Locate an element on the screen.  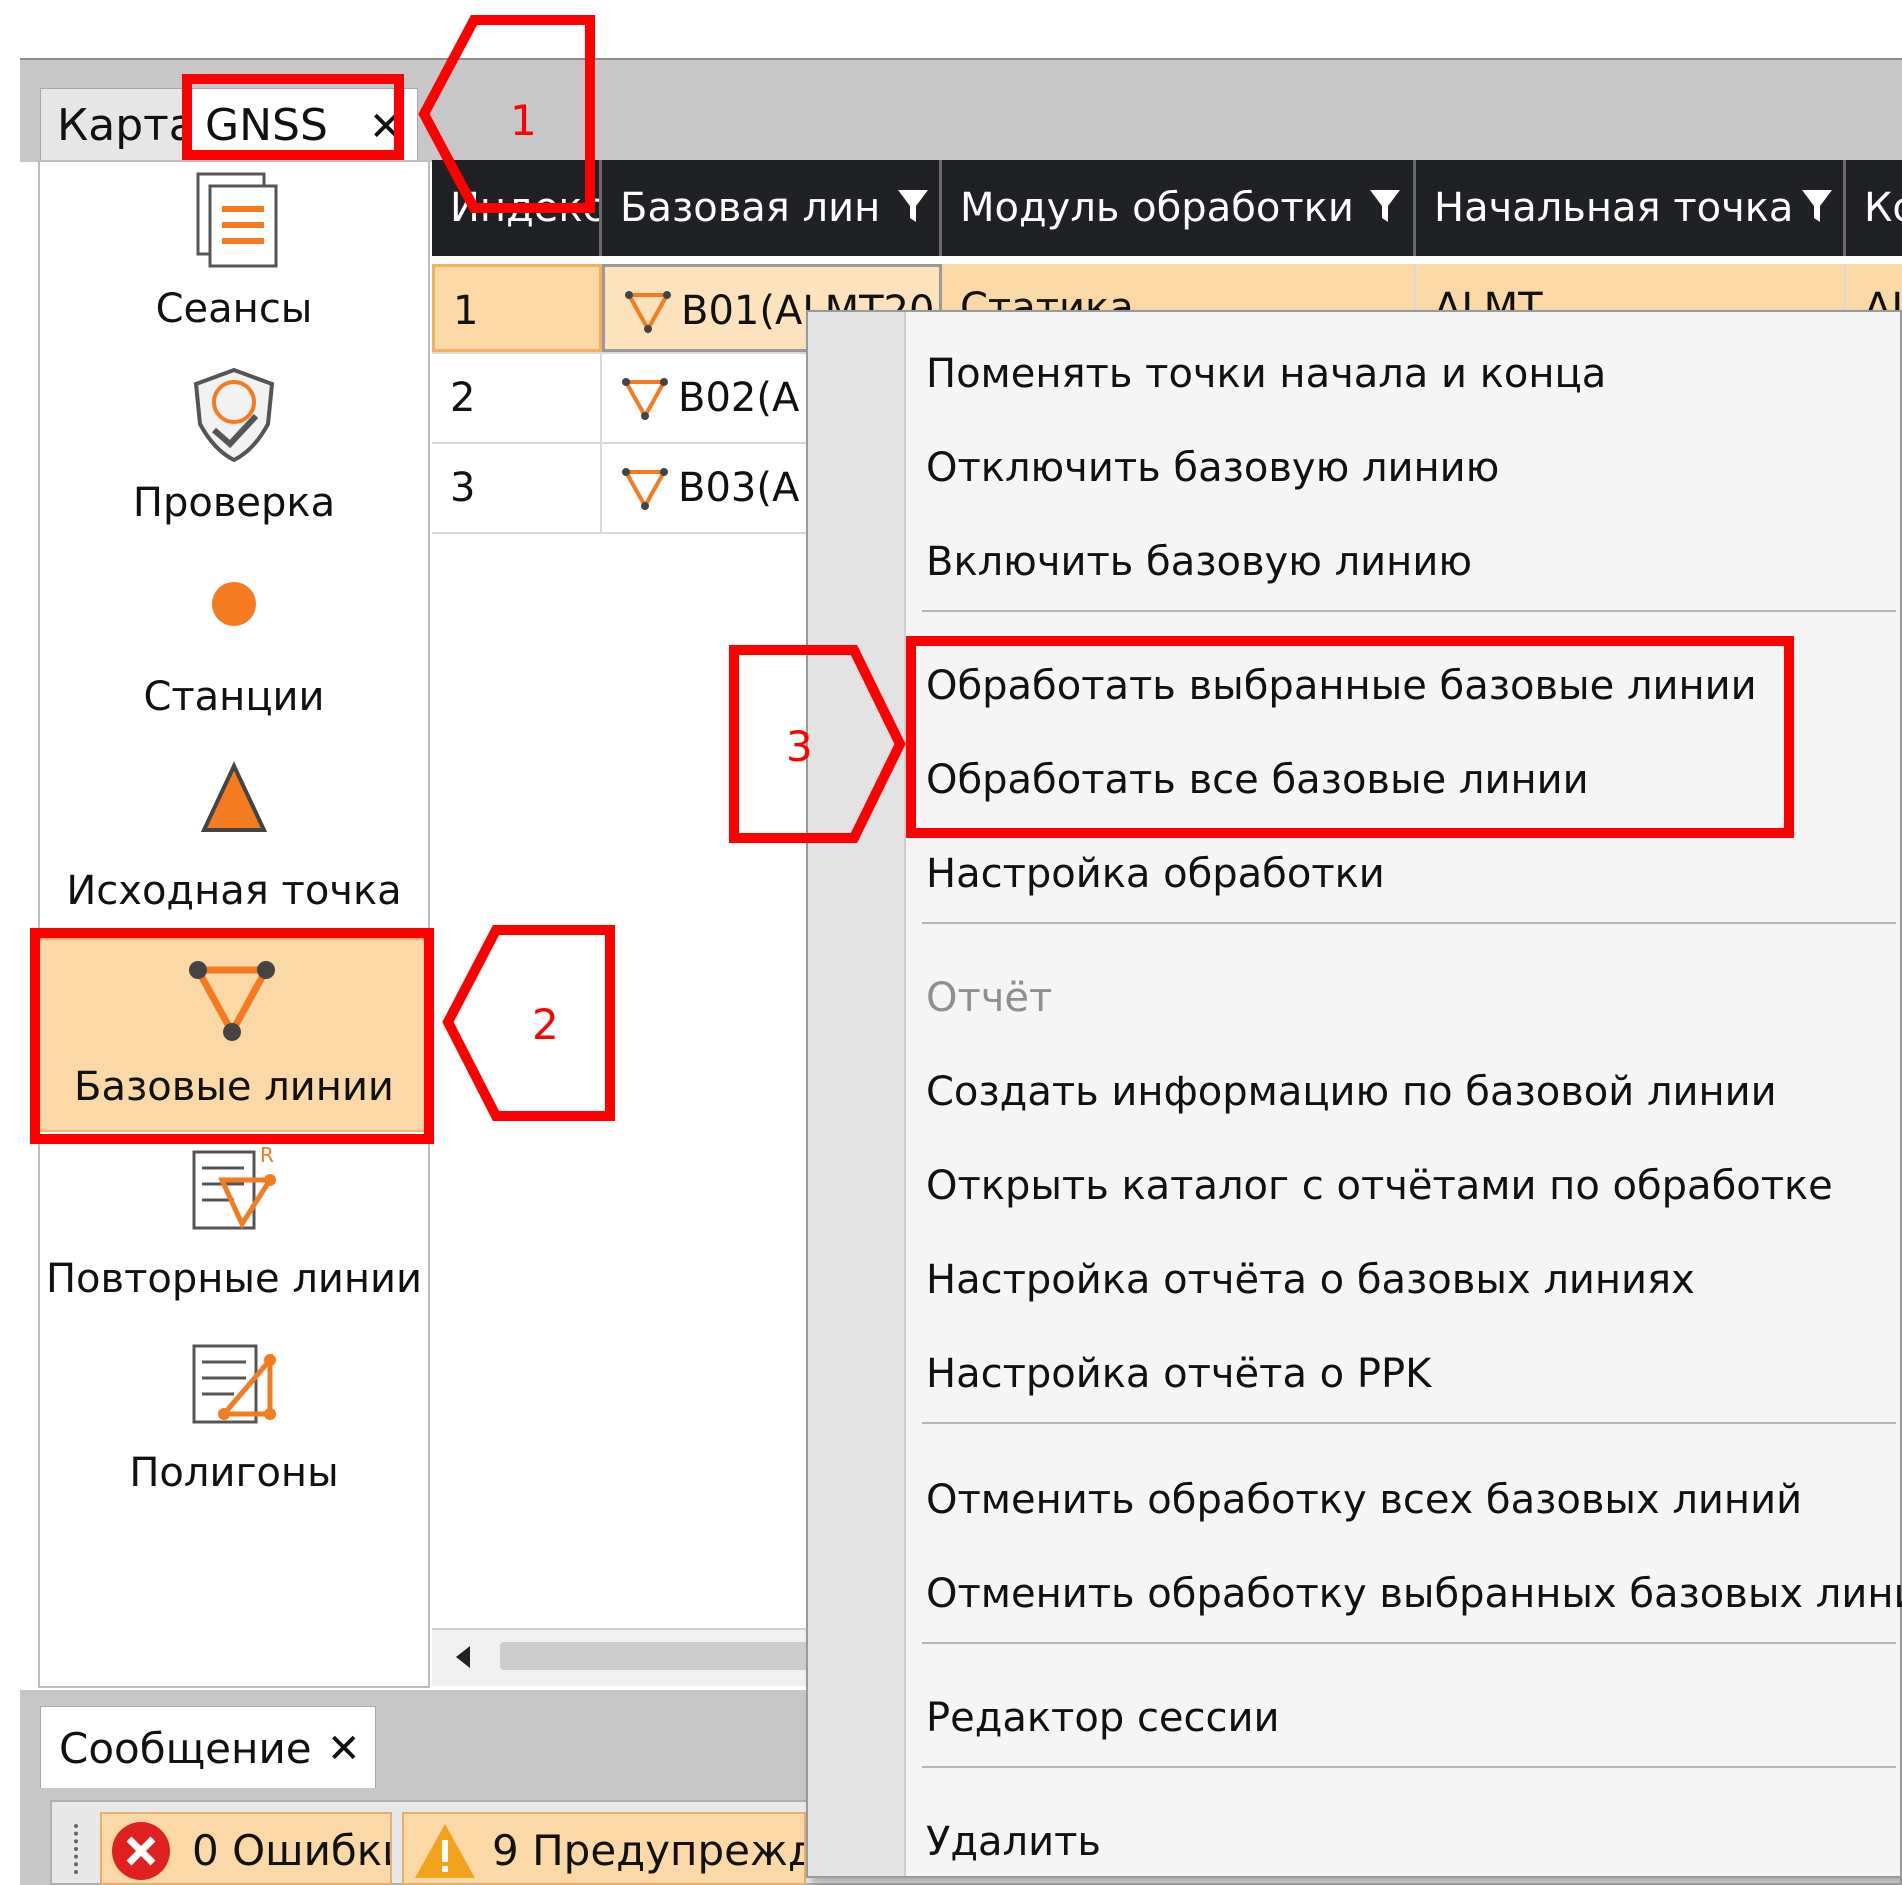
warnings-filter-button: 9 Предупрежде is located at coordinates (604, 1848).